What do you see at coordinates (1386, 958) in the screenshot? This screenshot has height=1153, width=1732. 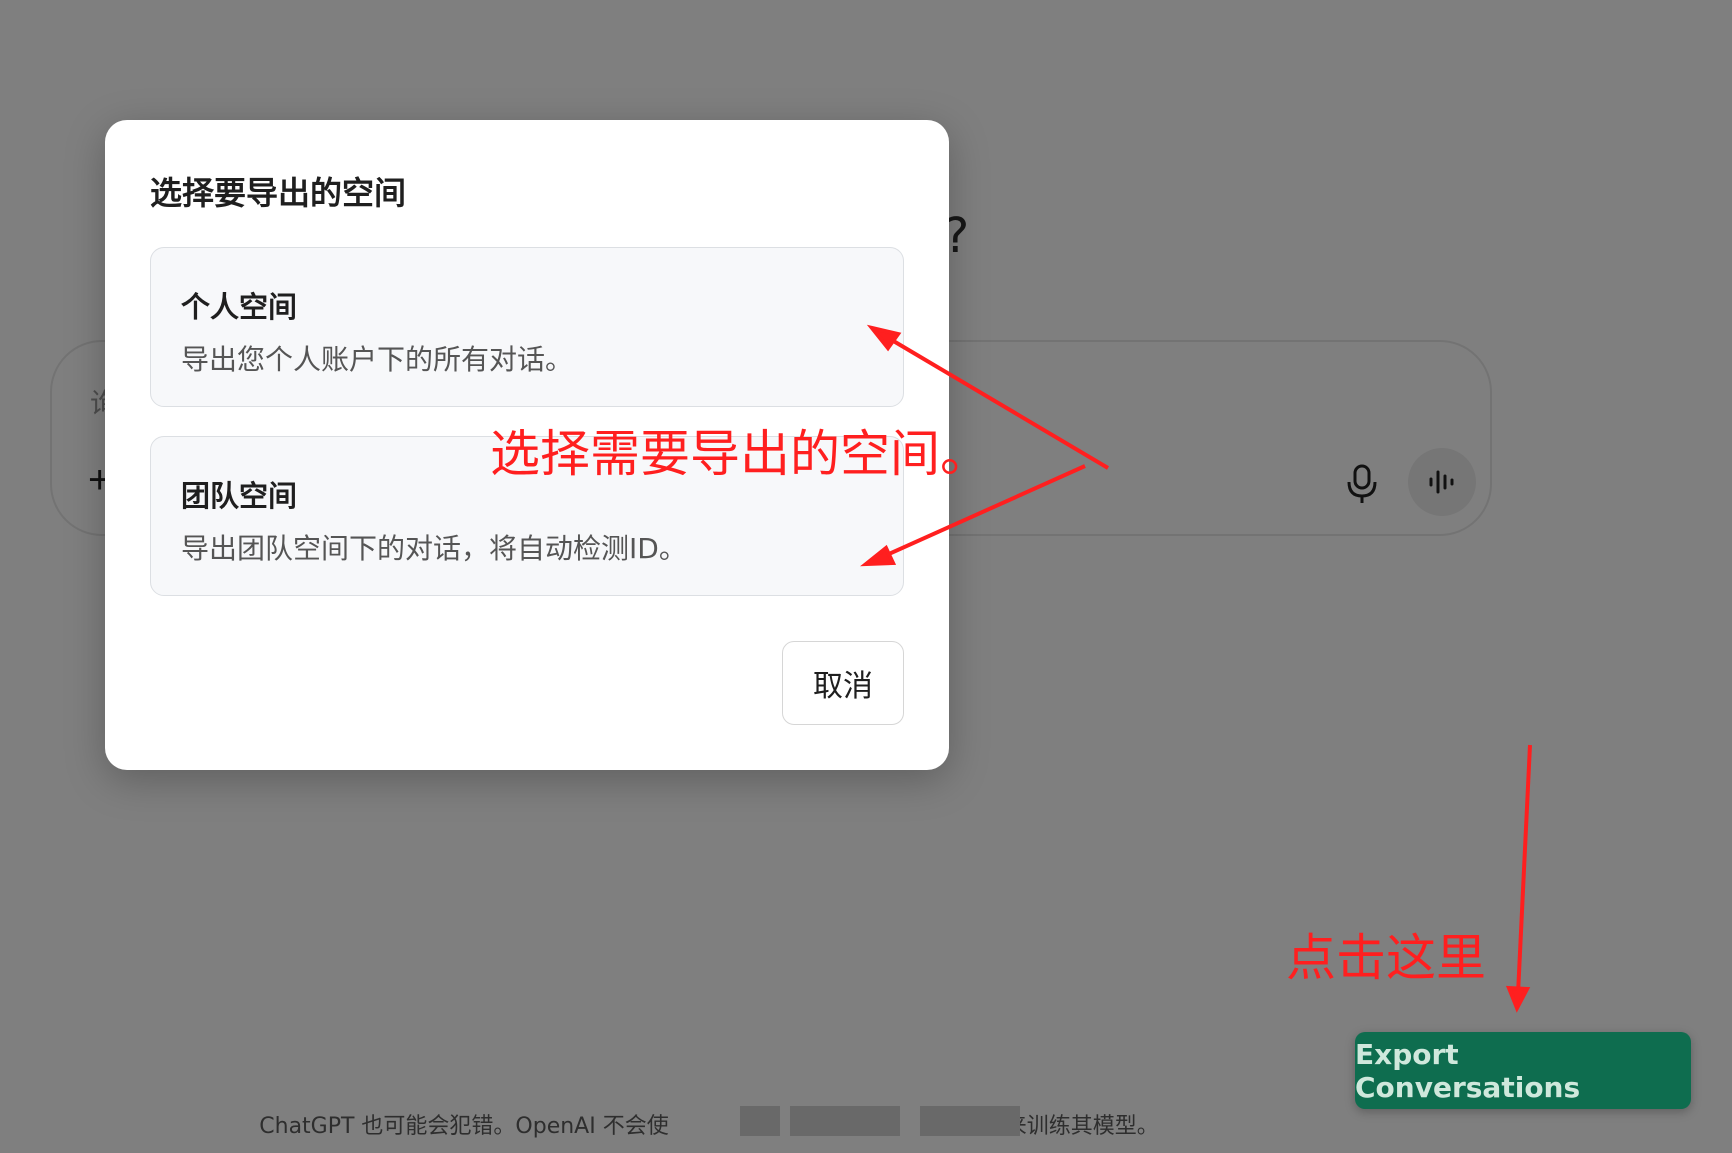 I see `annotation-click-here: 点击这里` at bounding box center [1386, 958].